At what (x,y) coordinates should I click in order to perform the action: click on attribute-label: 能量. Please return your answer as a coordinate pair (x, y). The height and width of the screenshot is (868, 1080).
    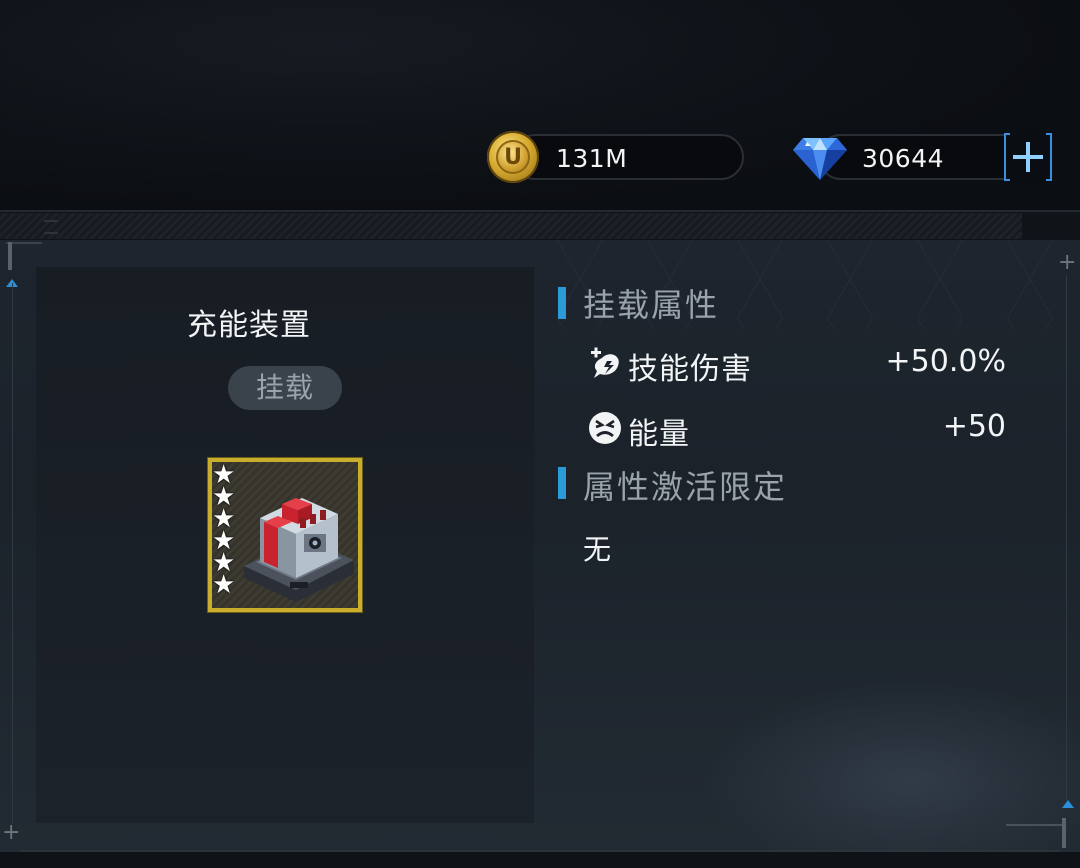
    Looking at the image, I should click on (659, 434).